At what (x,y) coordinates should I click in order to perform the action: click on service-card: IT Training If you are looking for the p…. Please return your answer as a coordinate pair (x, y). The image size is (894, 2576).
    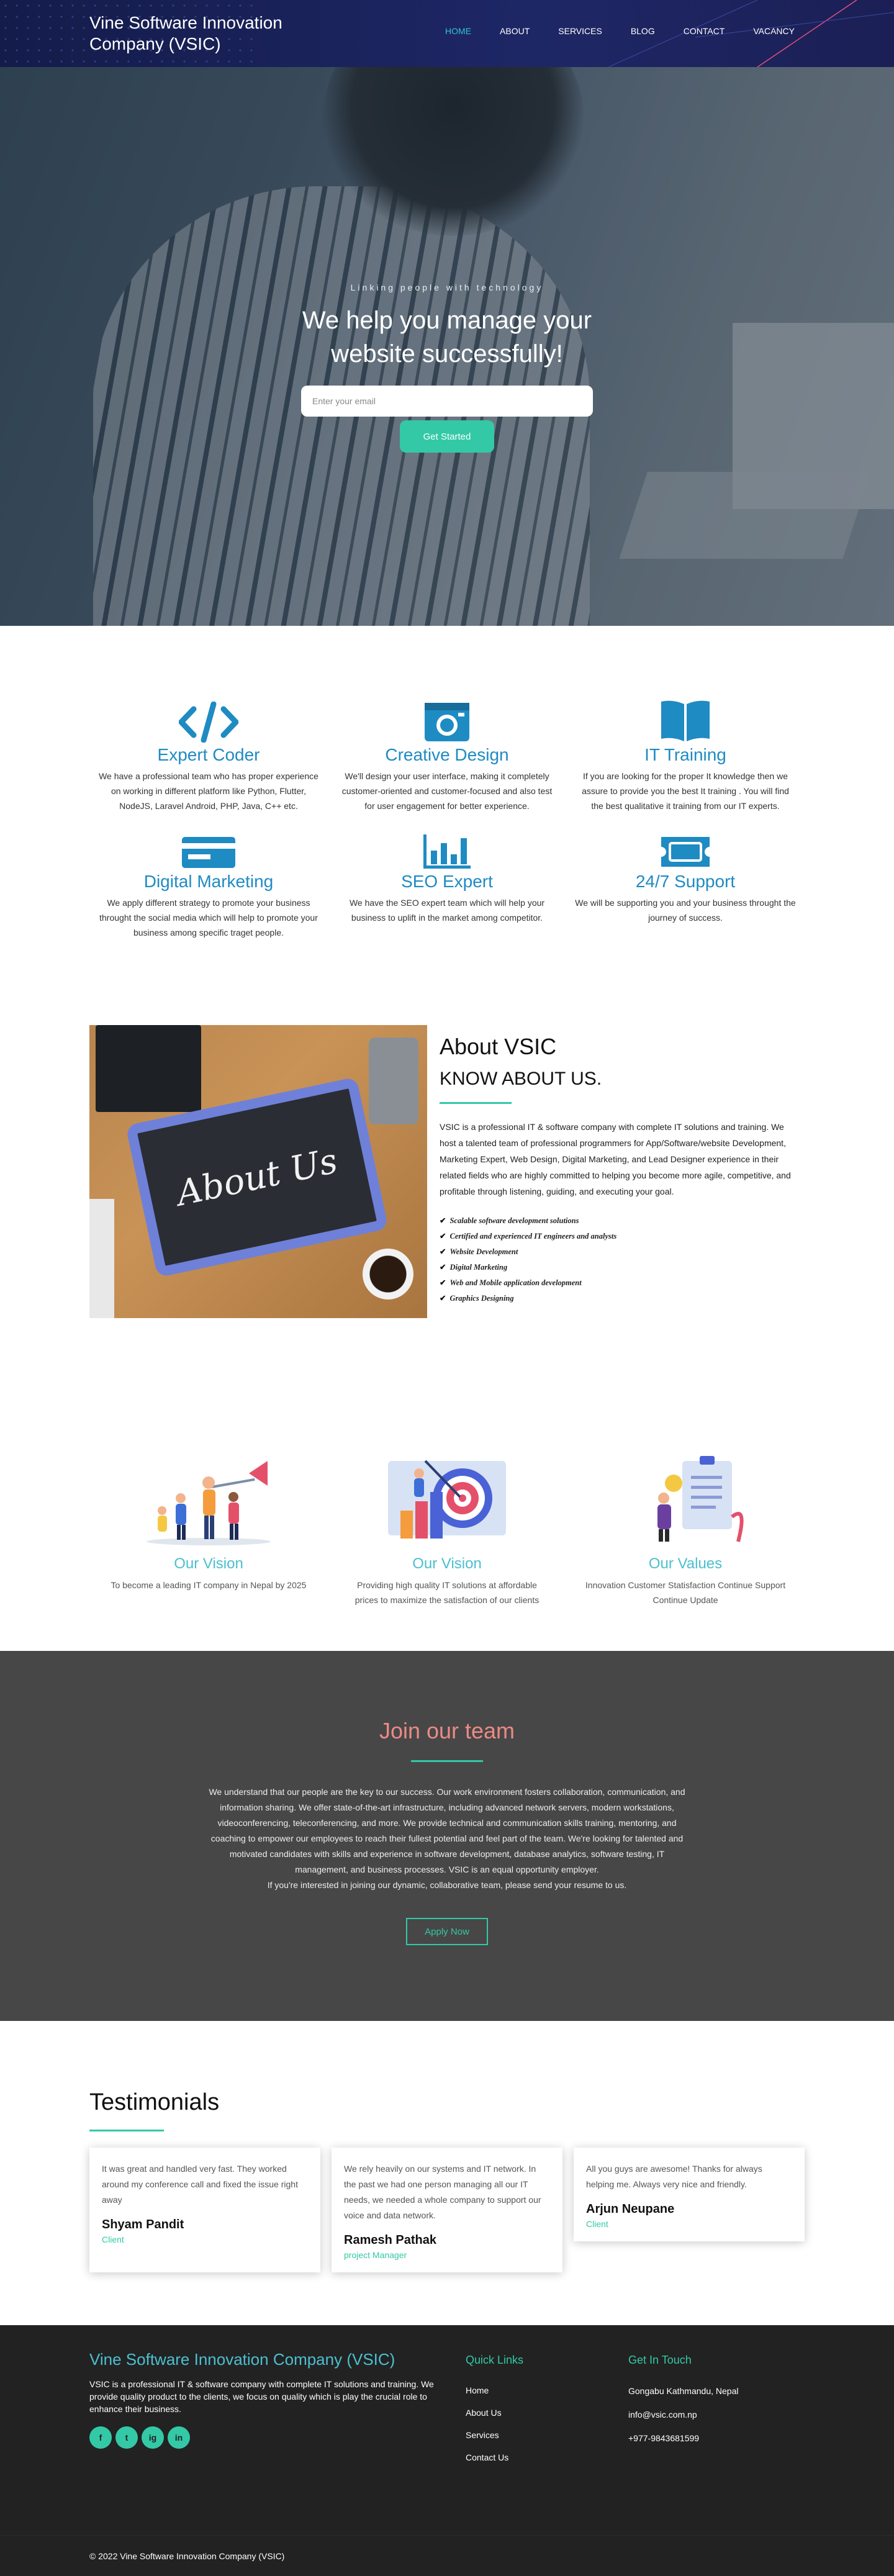
    Looking at the image, I should click on (685, 756).